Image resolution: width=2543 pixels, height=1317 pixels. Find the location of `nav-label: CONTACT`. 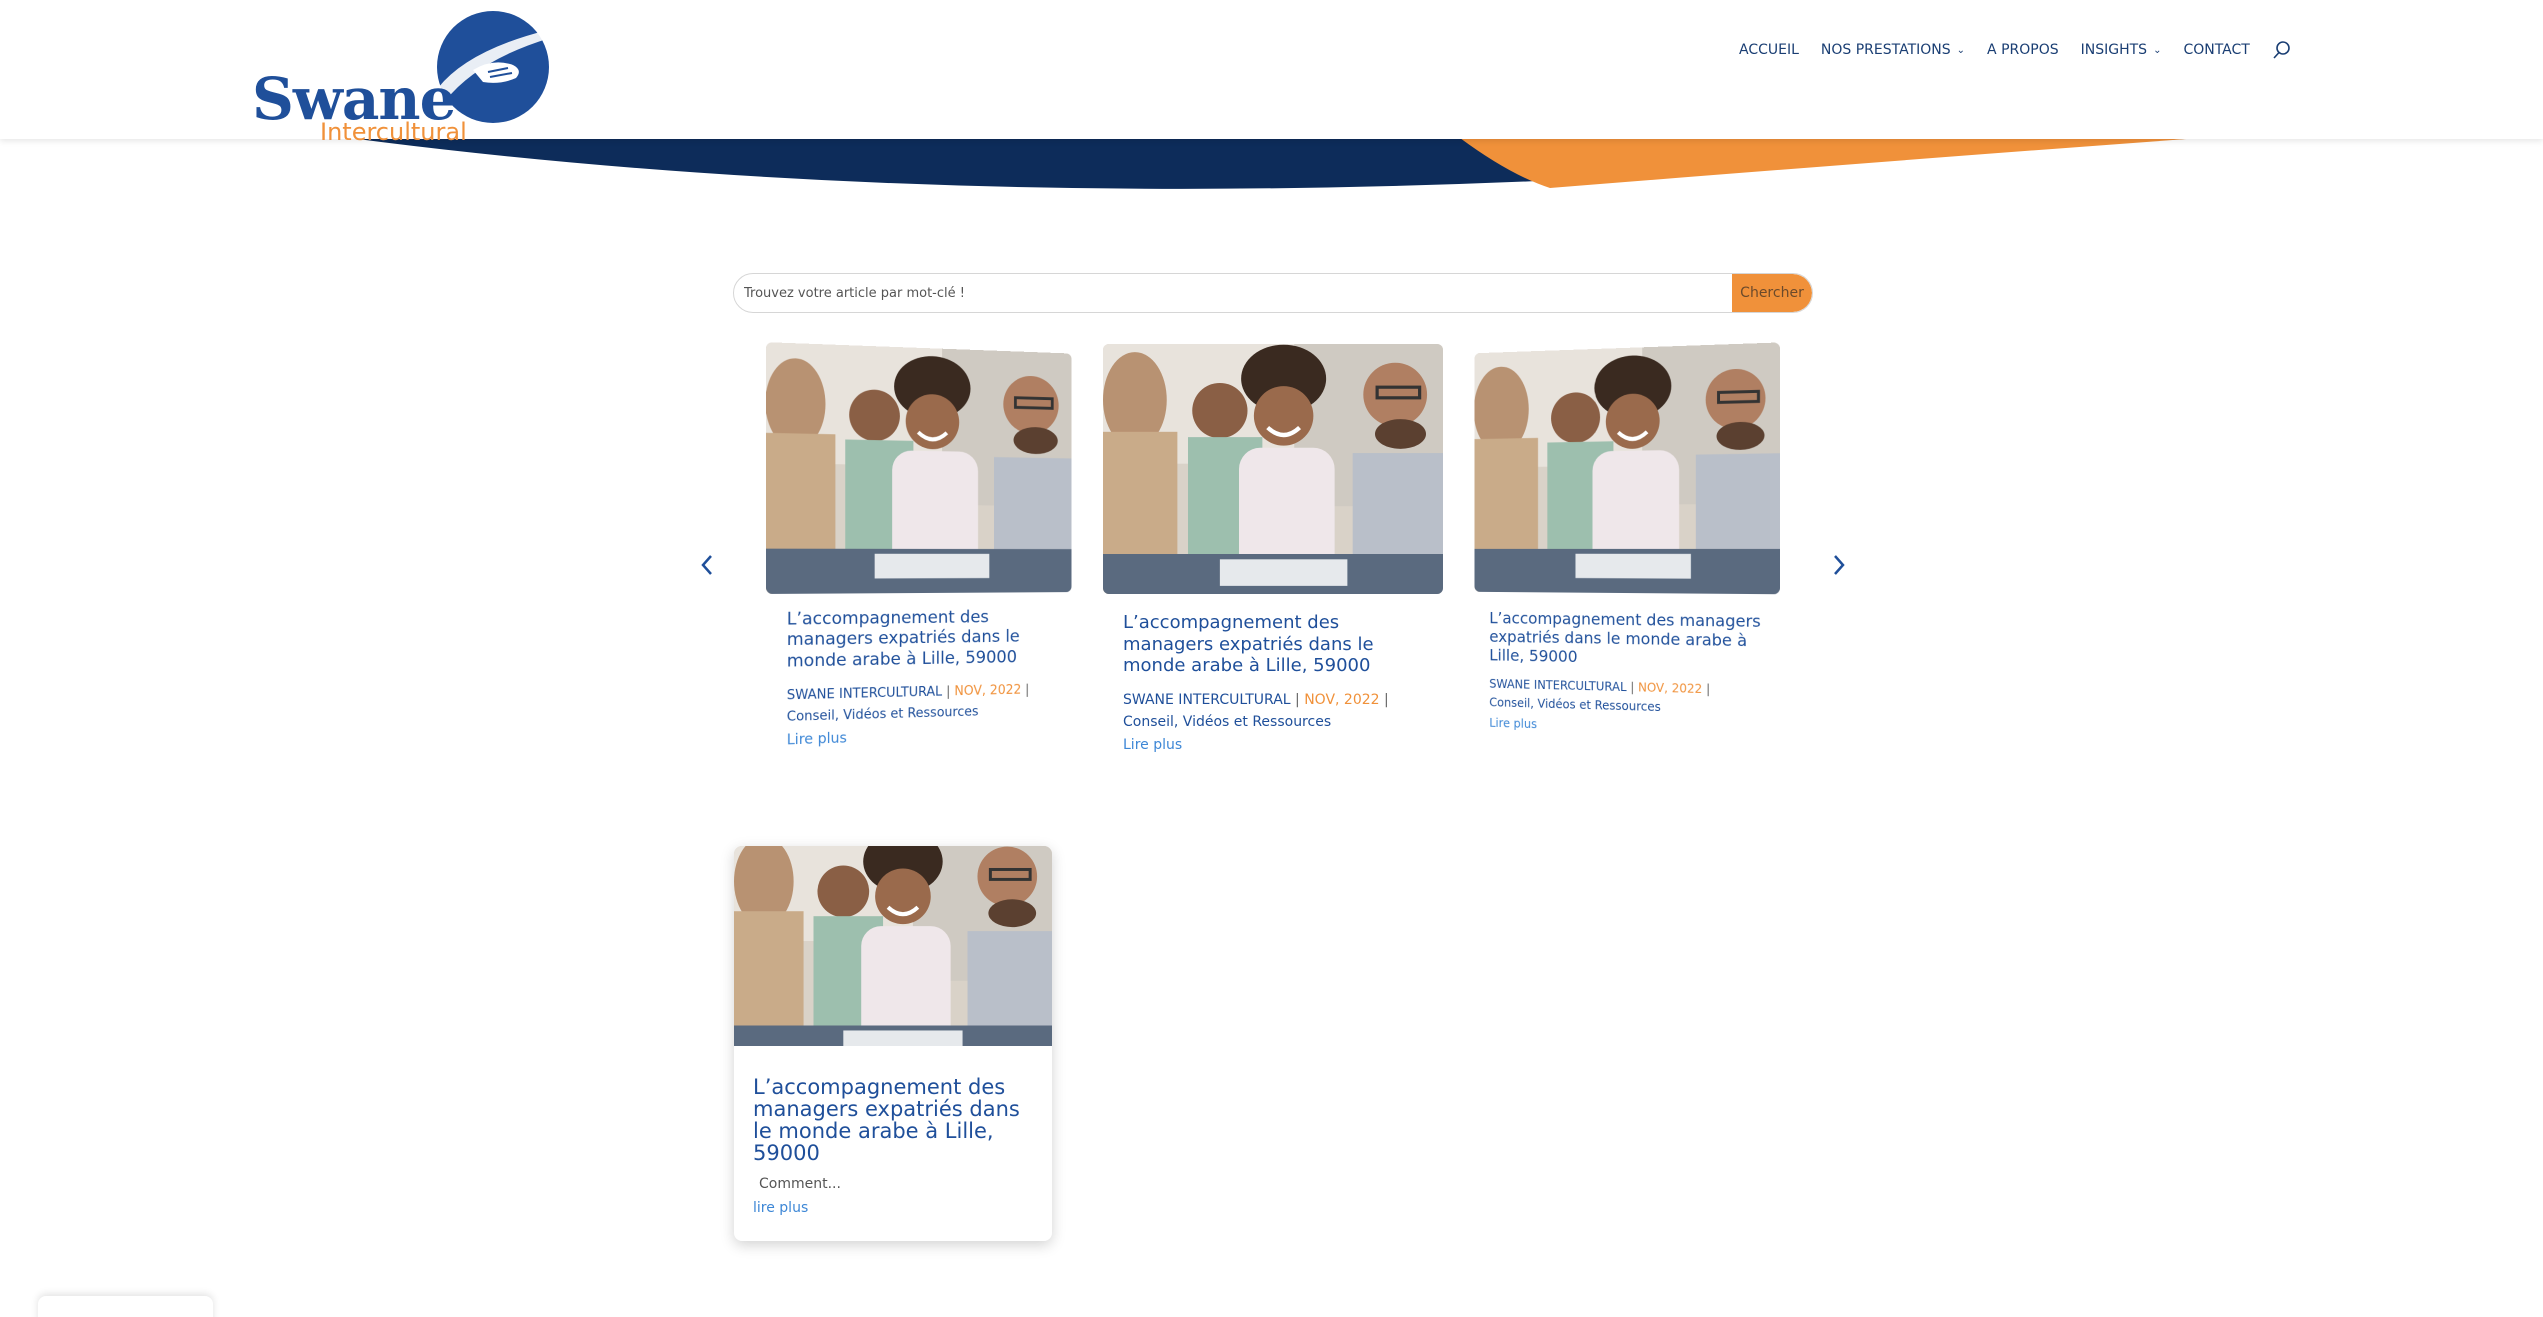

nav-label: CONTACT is located at coordinates (2216, 50).